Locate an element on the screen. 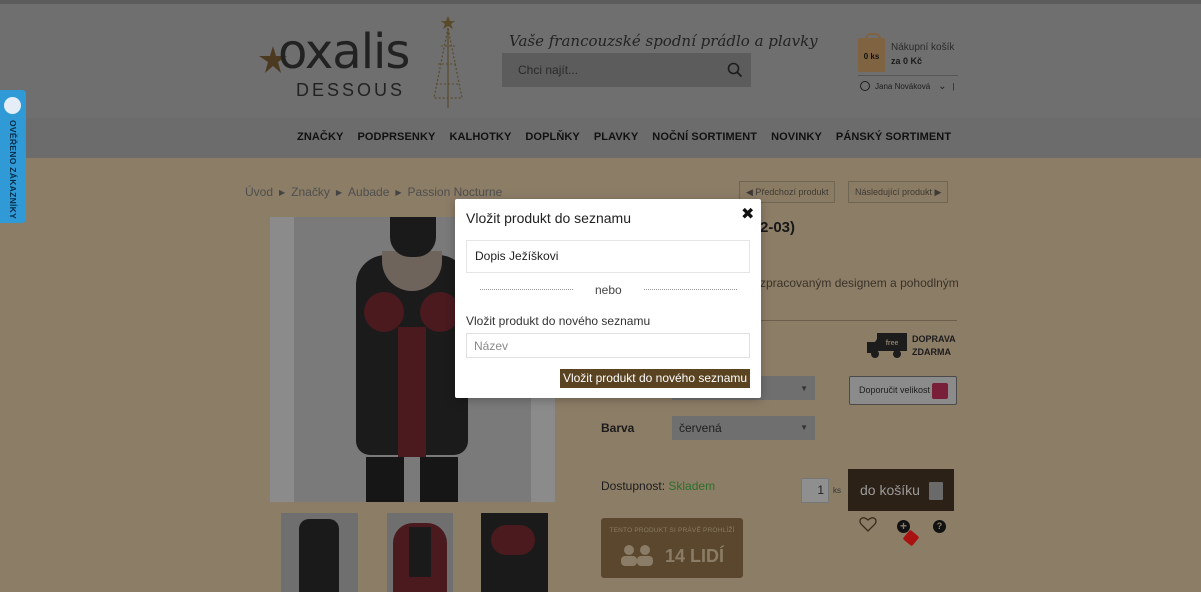 This screenshot has width=1201, height=592. heart-icon is located at coordinates (868, 524).